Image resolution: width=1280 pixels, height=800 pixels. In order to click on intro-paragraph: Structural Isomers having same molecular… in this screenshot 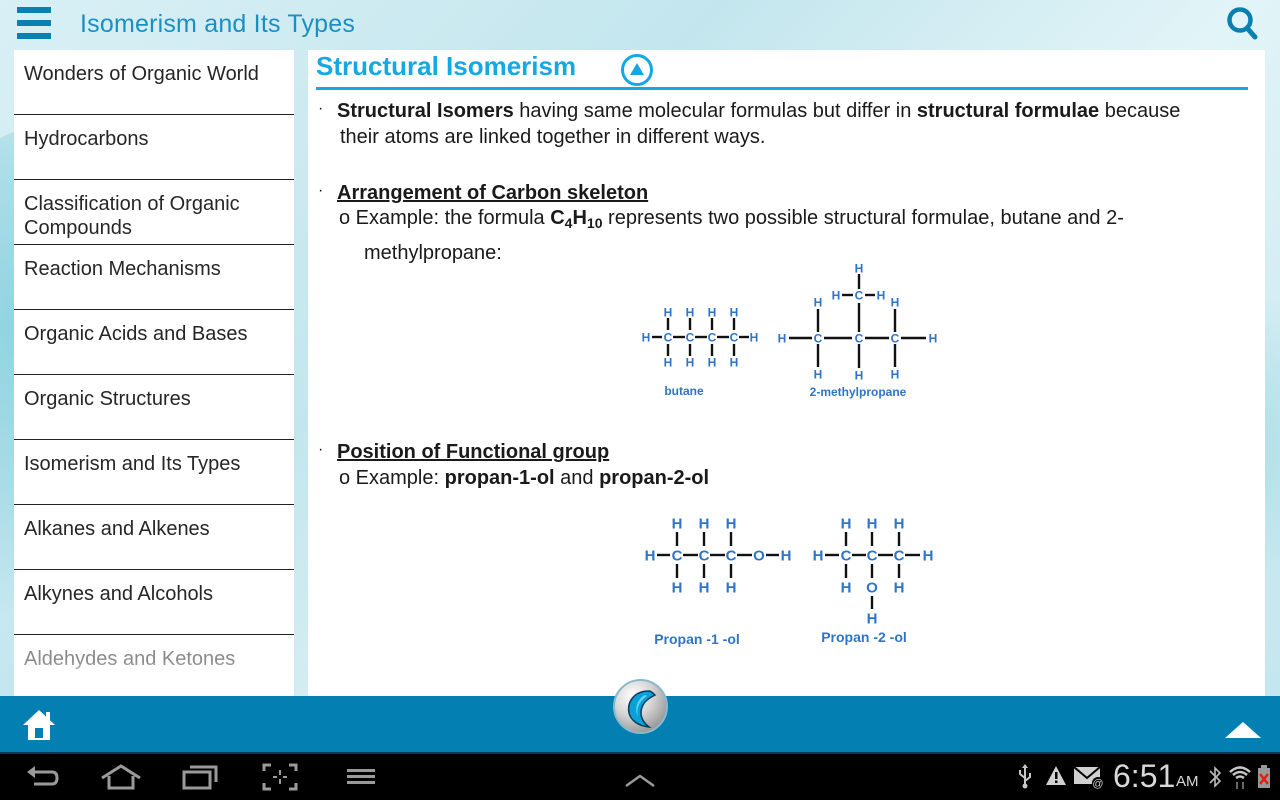, I will do `click(787, 124)`.